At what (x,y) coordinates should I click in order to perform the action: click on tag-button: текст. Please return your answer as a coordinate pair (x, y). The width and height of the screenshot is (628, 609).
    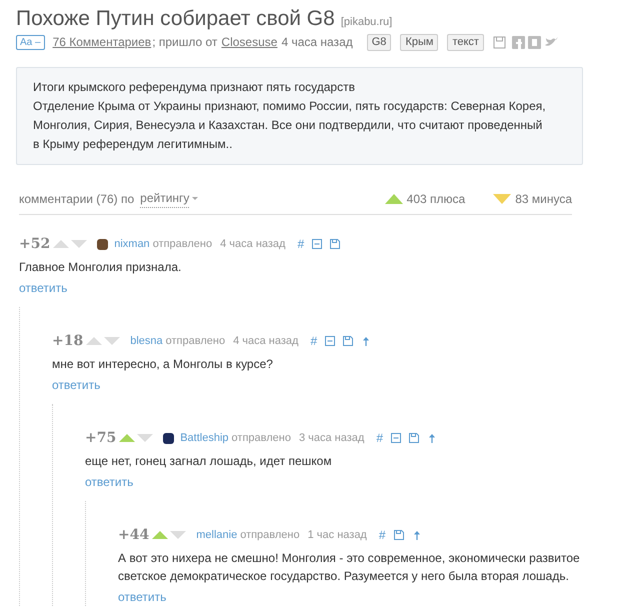
    Looking at the image, I should click on (465, 42).